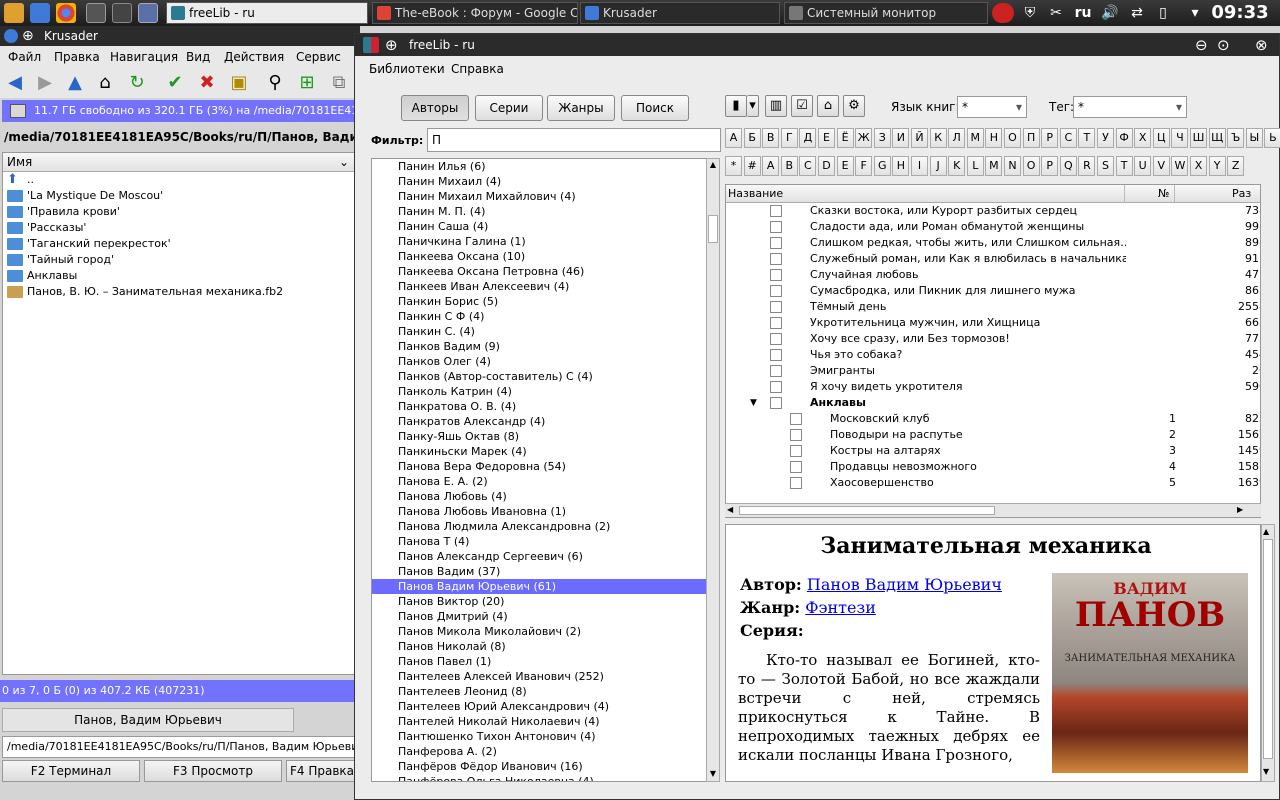  What do you see at coordinates (802, 106) in the screenshot?
I see `checkbox-icon: ☑` at bounding box center [802, 106].